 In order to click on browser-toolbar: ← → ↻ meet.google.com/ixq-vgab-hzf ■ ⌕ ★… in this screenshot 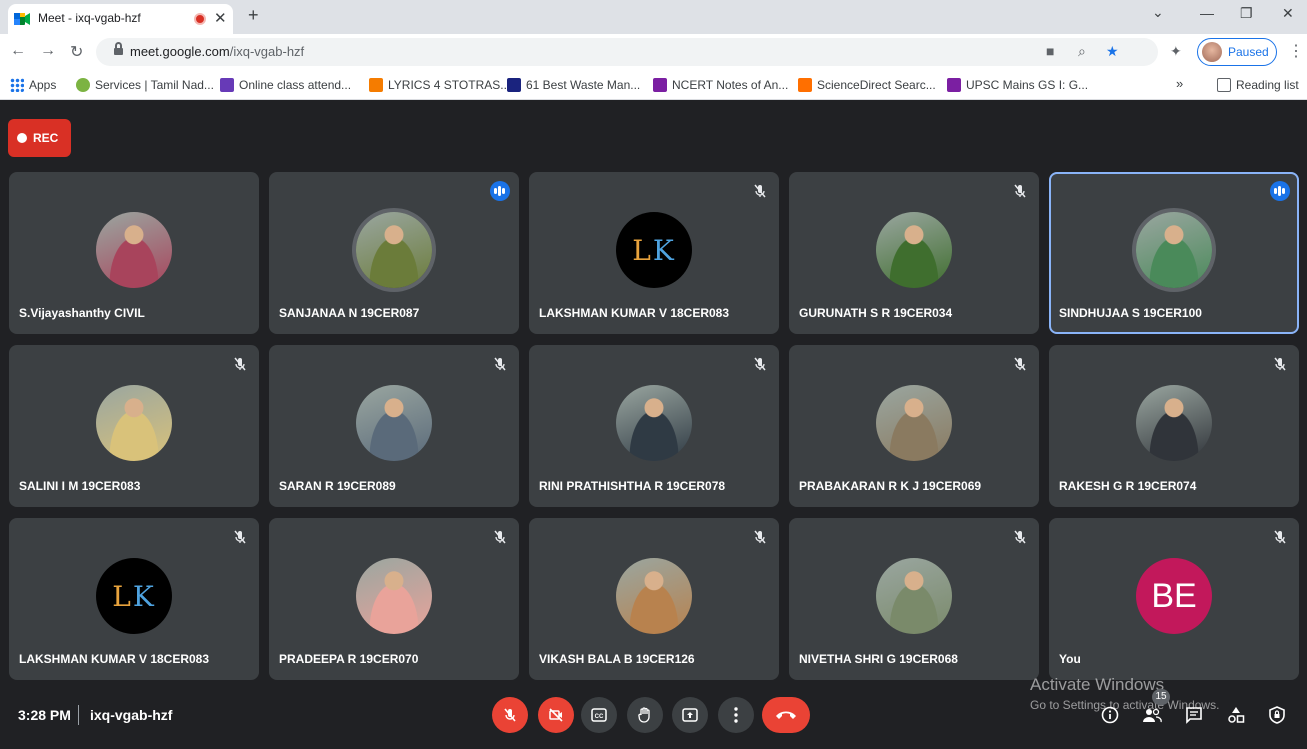, I will do `click(653, 52)`.